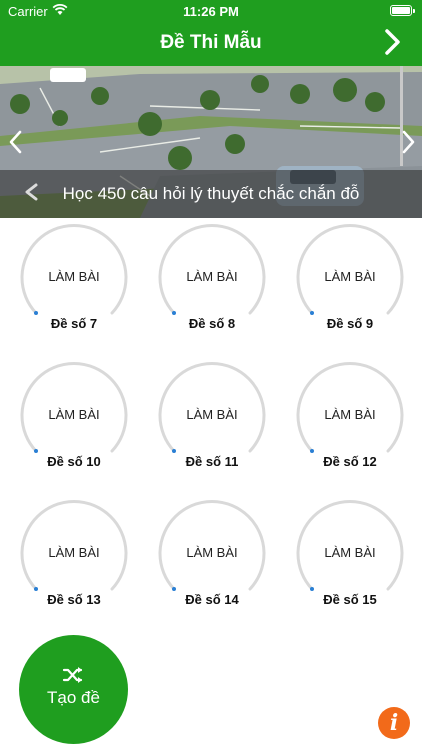  I want to click on status-bar: Carrier 11:26 PM, so click(211, 11).